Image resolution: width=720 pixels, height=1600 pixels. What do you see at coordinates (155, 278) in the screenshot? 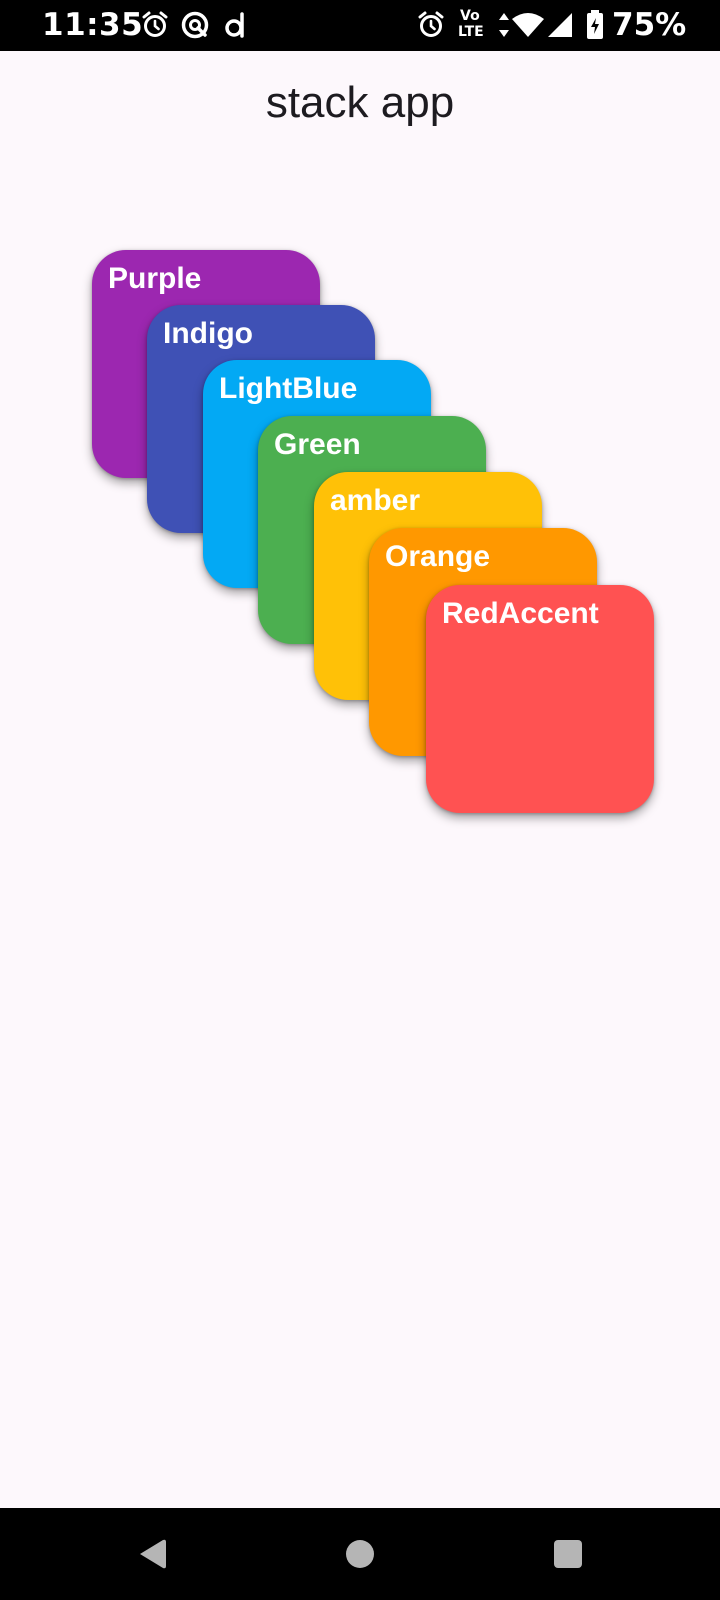
I see `card-label: Purple` at bounding box center [155, 278].